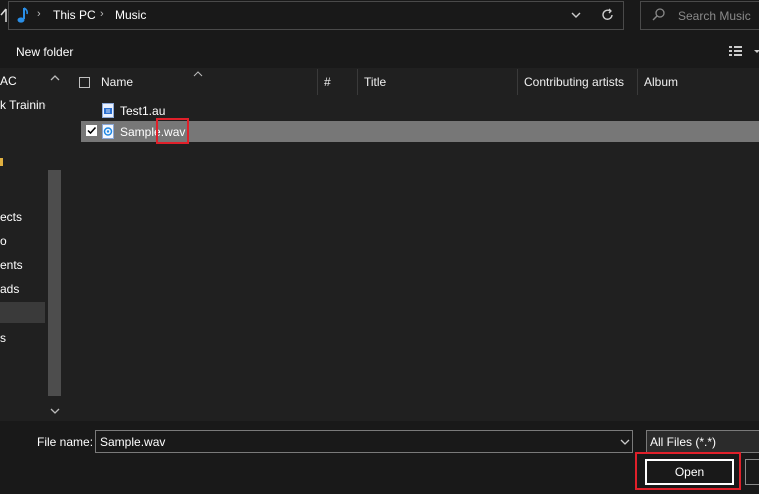 The image size is (759, 494). I want to click on nav-item: ents, so click(11, 265).